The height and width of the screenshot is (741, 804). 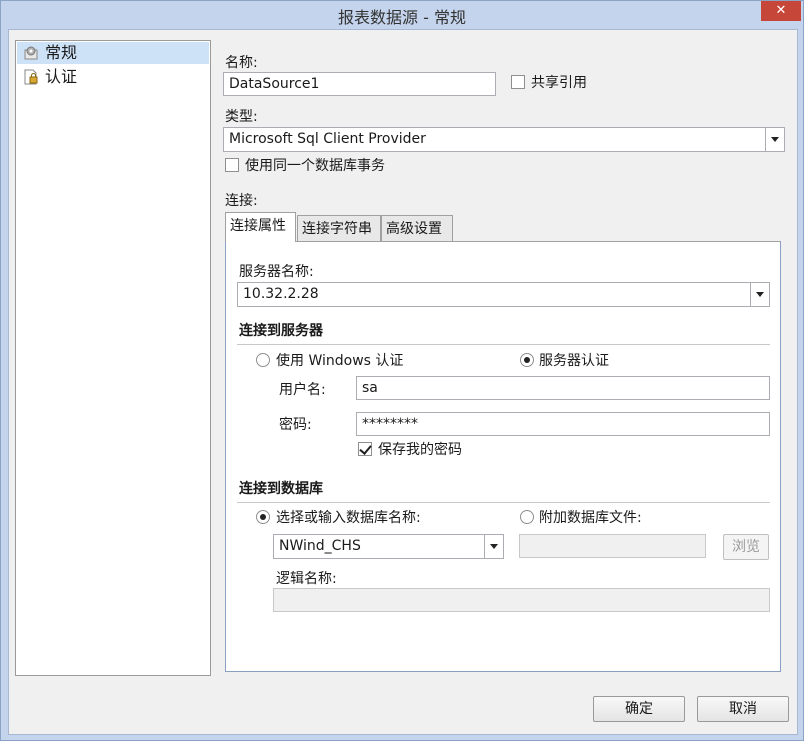 What do you see at coordinates (563, 424) in the screenshot?
I see `password-field: ********` at bounding box center [563, 424].